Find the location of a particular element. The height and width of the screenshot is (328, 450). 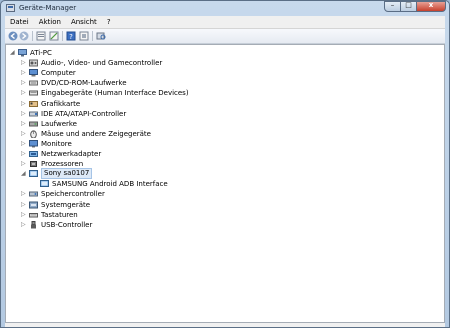

tree-category: ▷ Computer is located at coordinates (221, 73).